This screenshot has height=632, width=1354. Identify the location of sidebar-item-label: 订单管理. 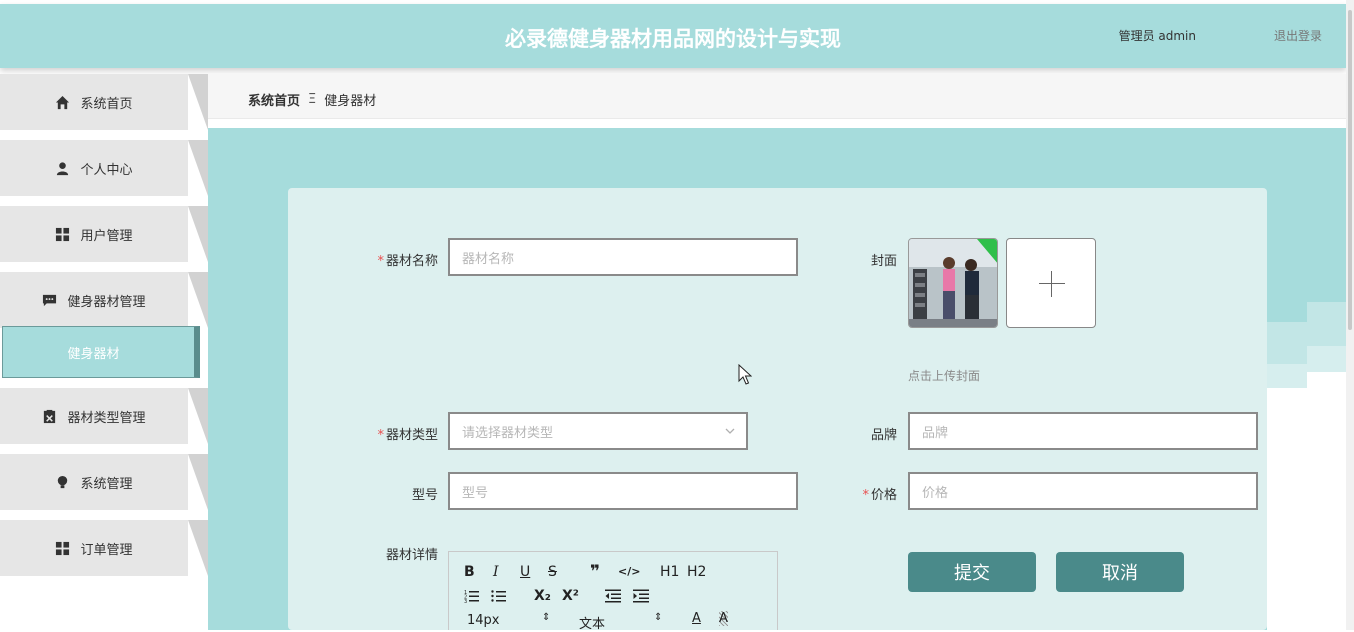
(106, 550).